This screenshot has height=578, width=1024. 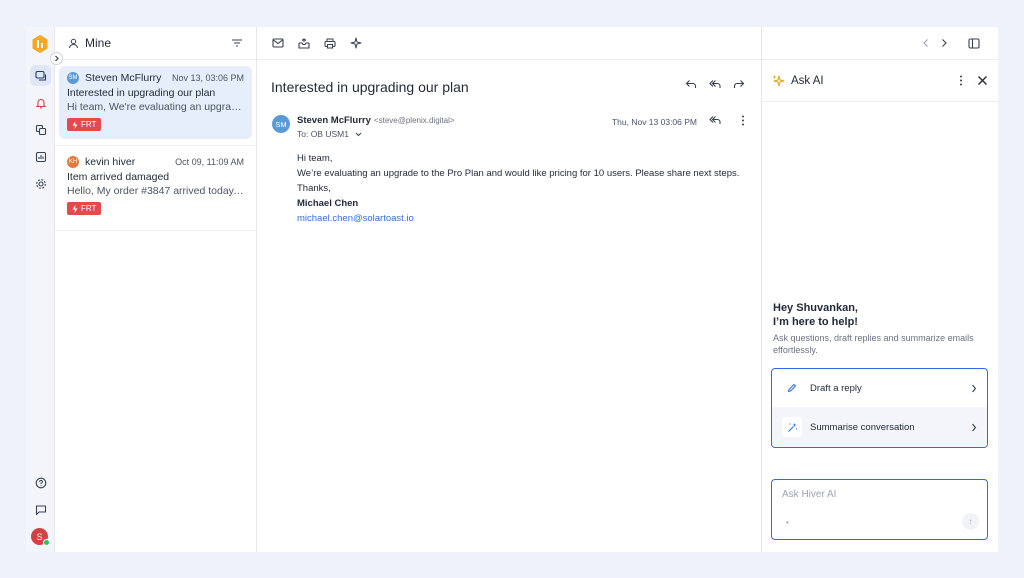 What do you see at coordinates (278, 43) in the screenshot?
I see `mail-icon` at bounding box center [278, 43].